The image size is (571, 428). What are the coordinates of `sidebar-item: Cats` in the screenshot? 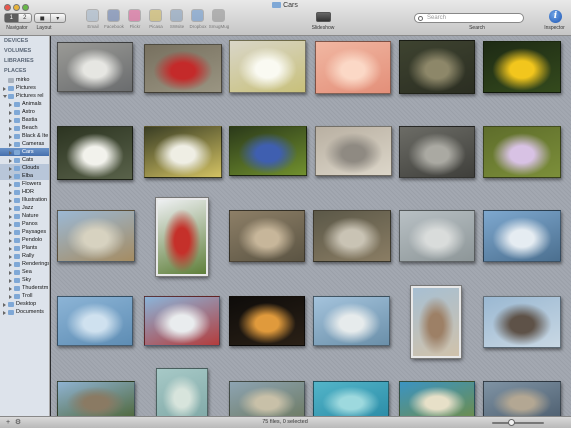 It's located at (24, 160).